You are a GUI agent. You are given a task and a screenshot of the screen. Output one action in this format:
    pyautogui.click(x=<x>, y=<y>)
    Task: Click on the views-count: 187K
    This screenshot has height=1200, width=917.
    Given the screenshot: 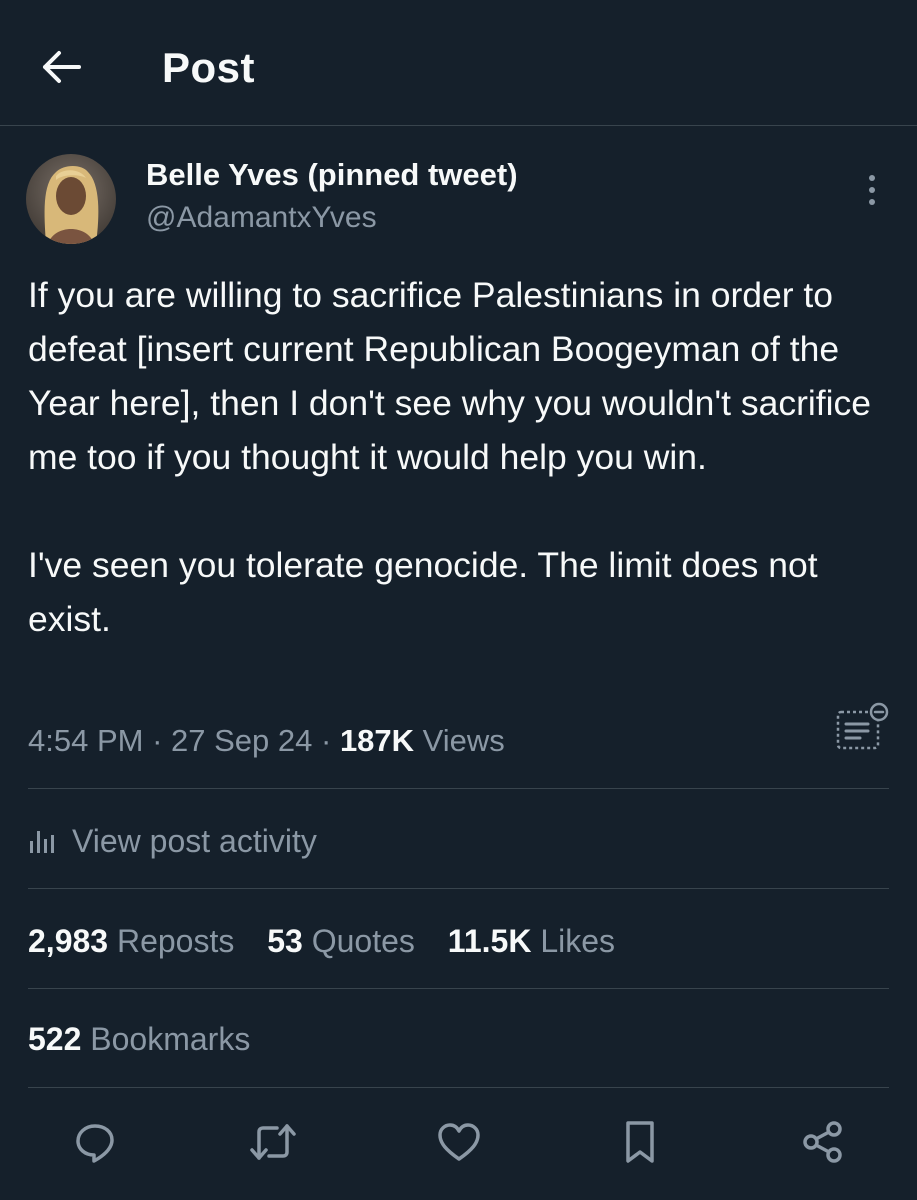 What is the action you would take?
    pyautogui.click(x=377, y=740)
    